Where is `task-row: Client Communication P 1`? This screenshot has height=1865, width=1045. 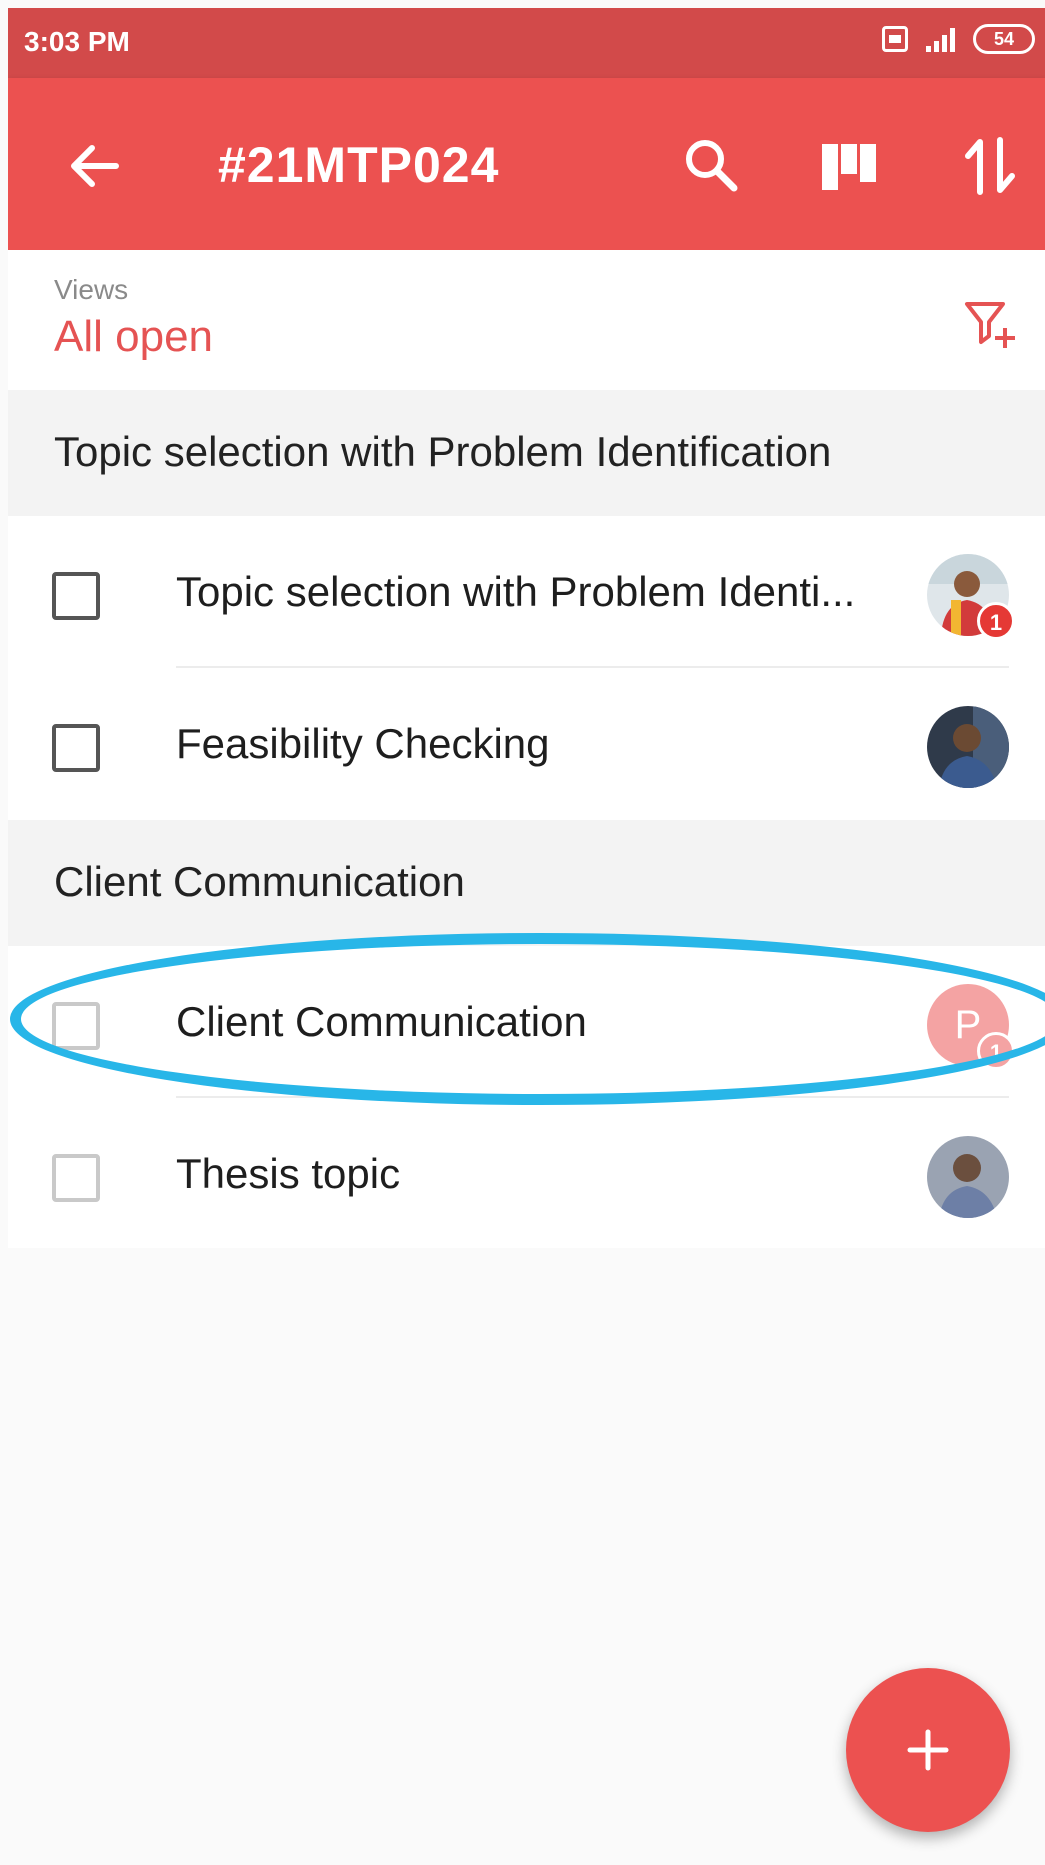 task-row: Client Communication P 1 is located at coordinates (526, 1022).